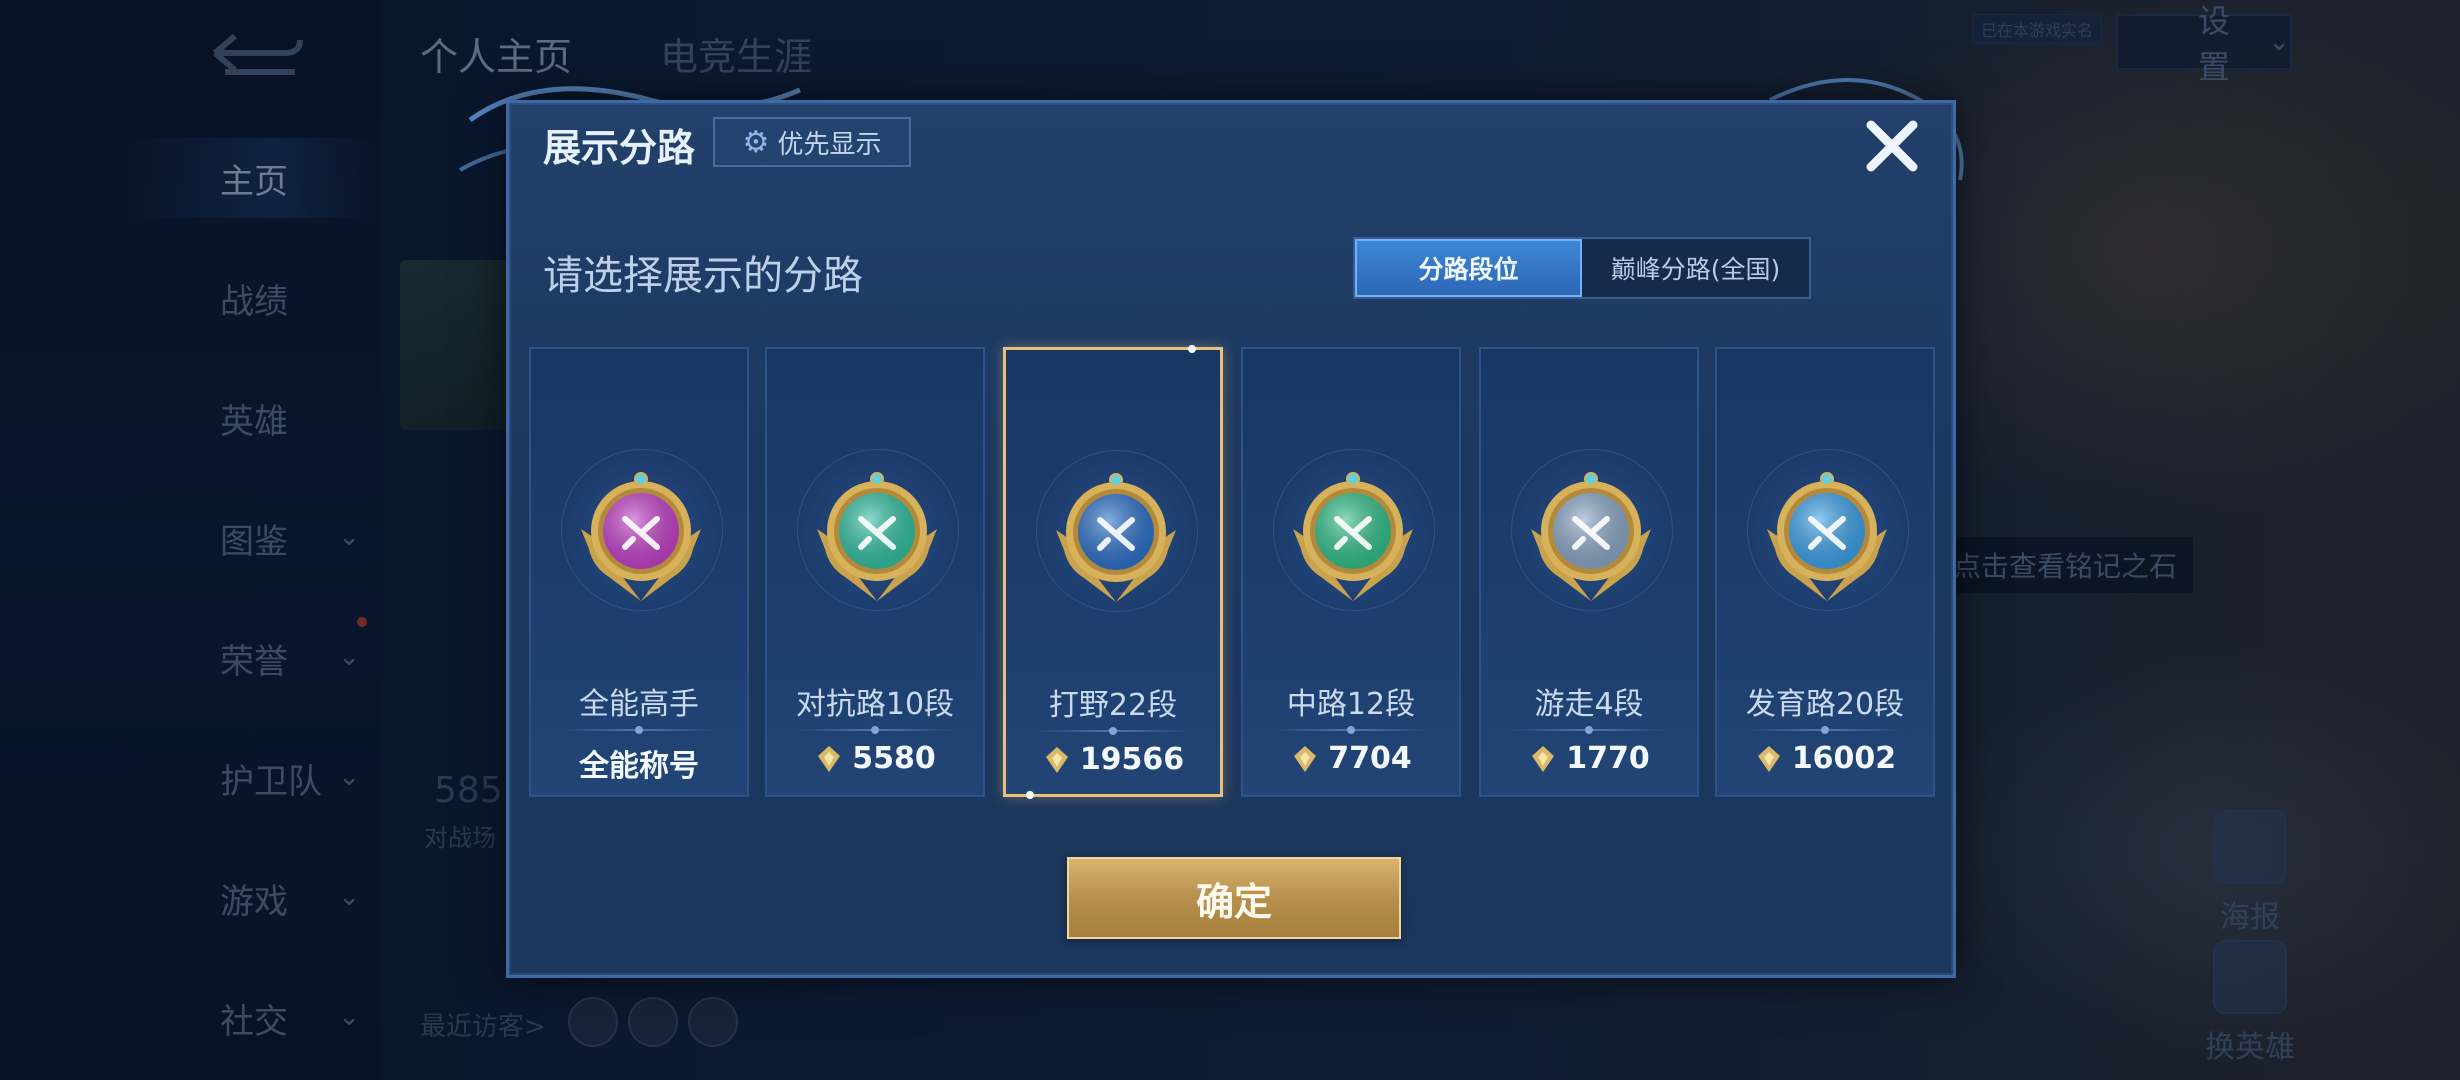  What do you see at coordinates (1892, 146) in the screenshot?
I see `close-icon` at bounding box center [1892, 146].